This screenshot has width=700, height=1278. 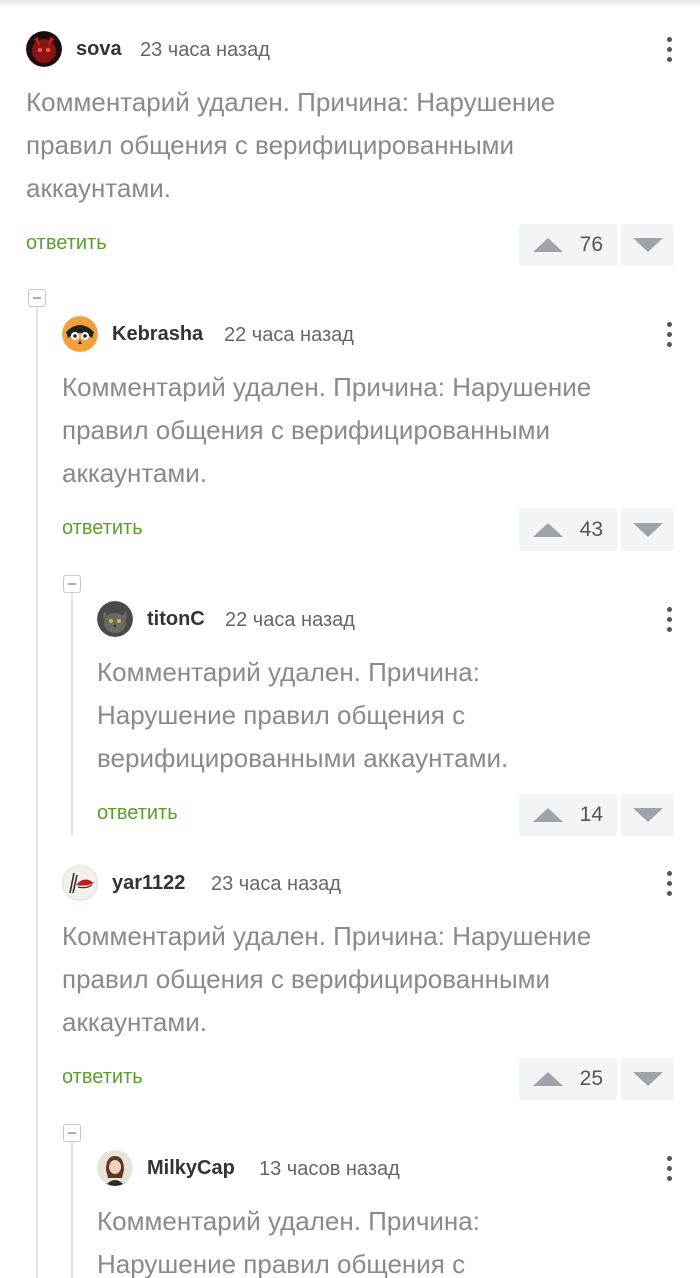 I want to click on comment-author: MilkyCap, so click(x=191, y=1168).